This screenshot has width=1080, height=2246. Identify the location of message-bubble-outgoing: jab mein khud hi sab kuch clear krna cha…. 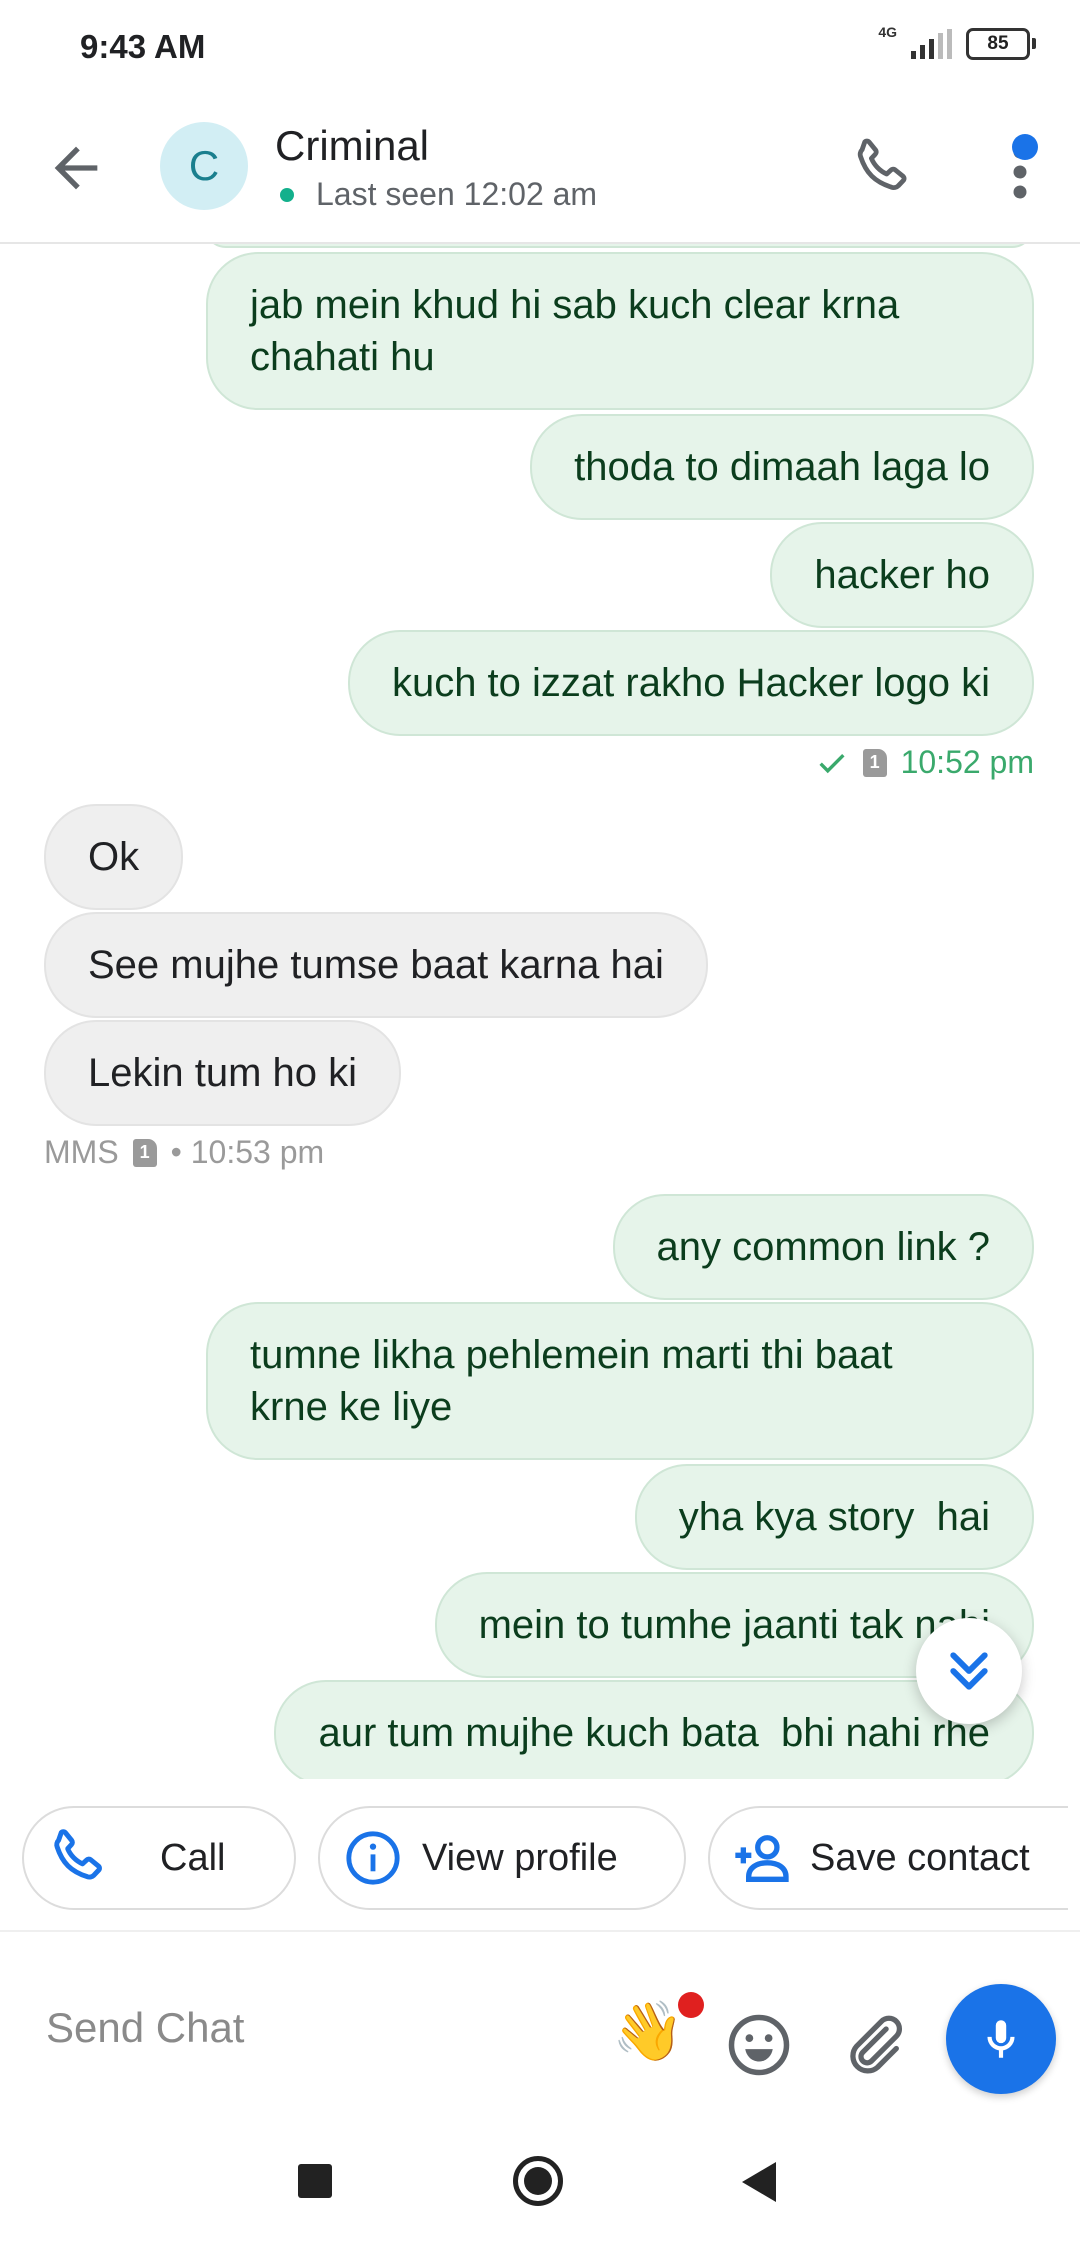
(620, 331).